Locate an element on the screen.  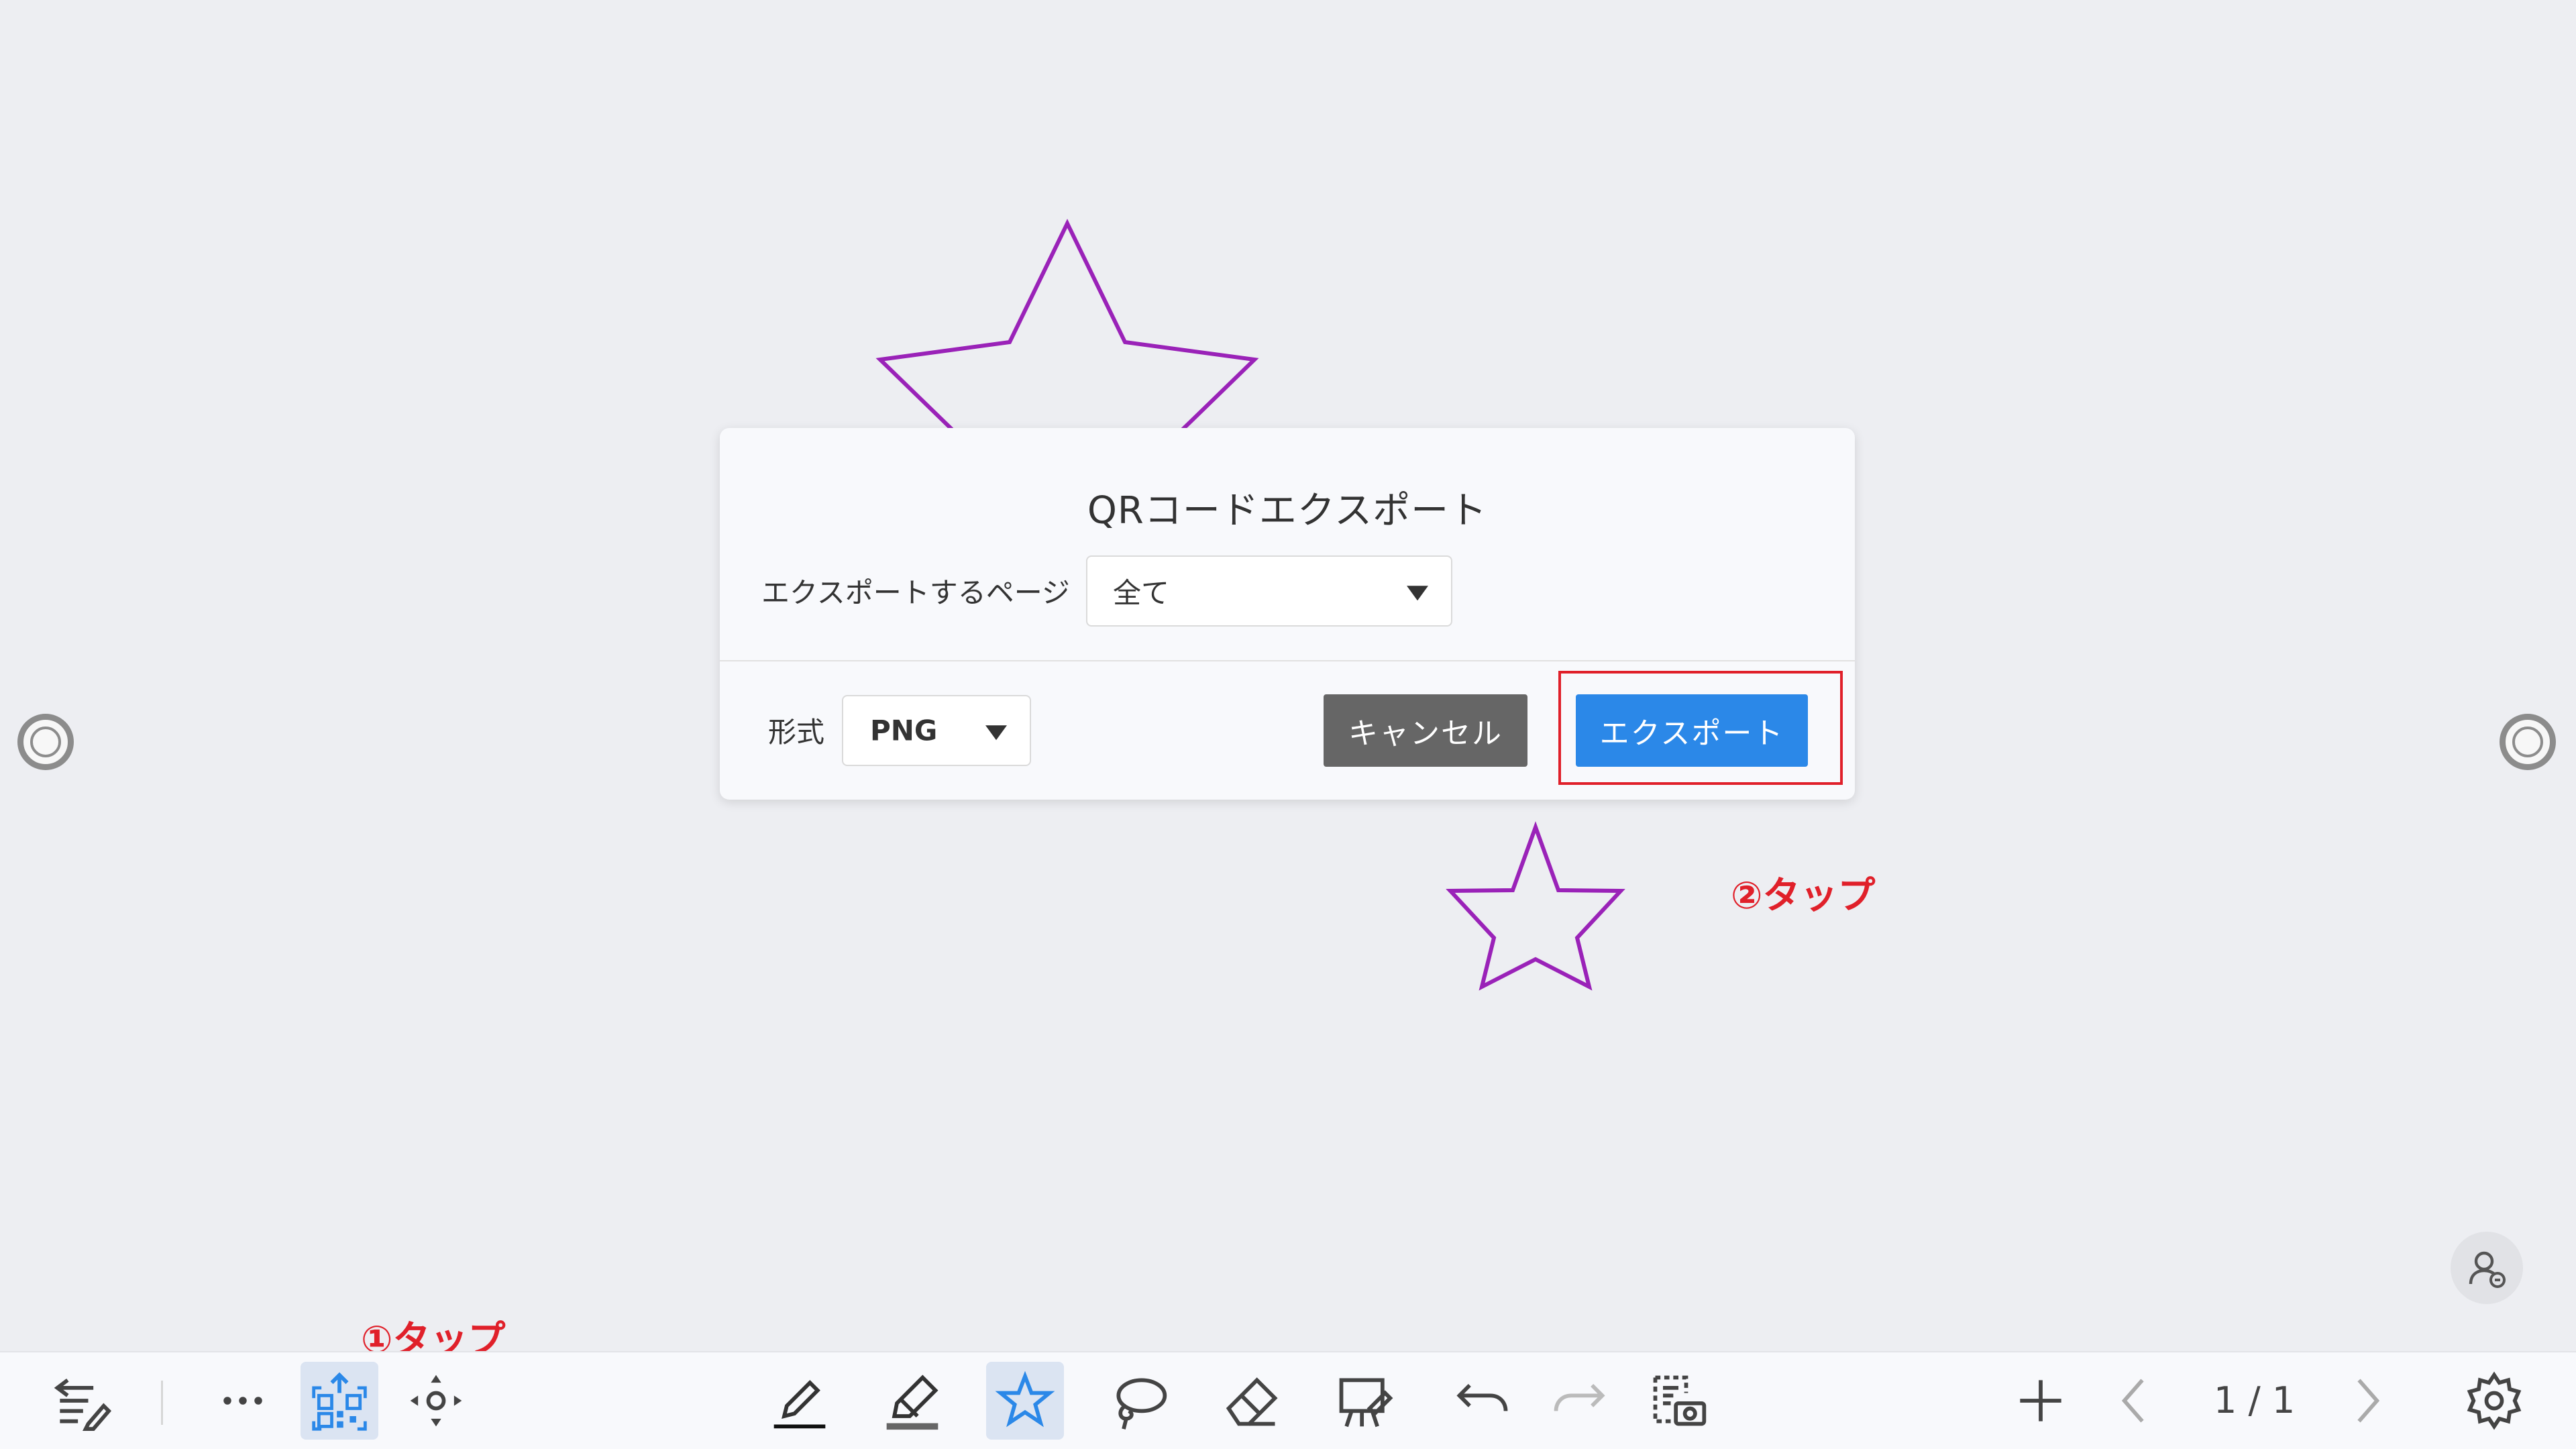
highlighter-icon is located at coordinates (912, 1402).